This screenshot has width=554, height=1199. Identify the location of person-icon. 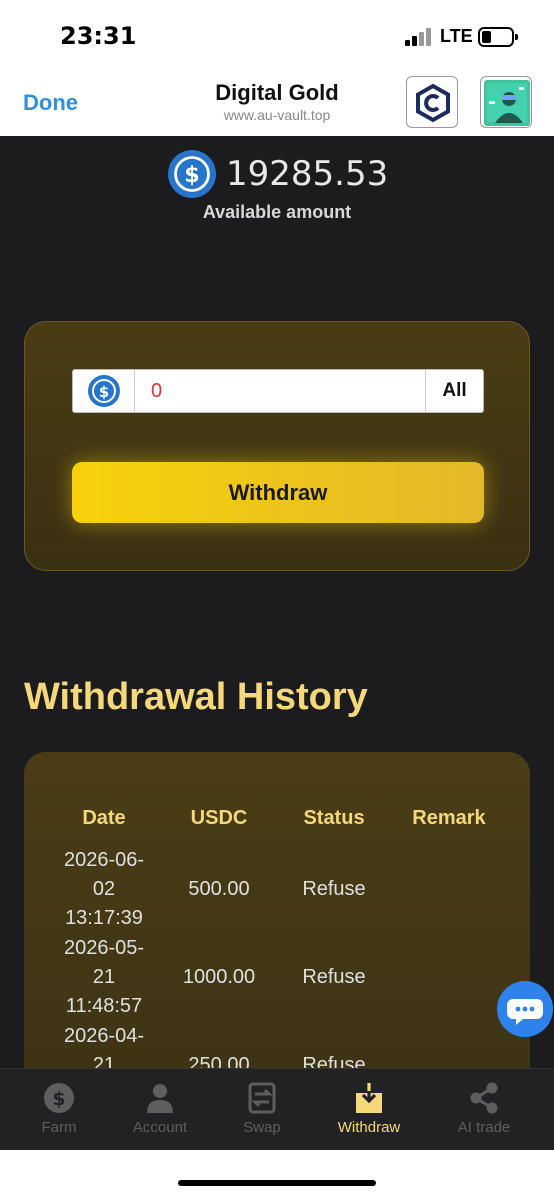
(160, 1098).